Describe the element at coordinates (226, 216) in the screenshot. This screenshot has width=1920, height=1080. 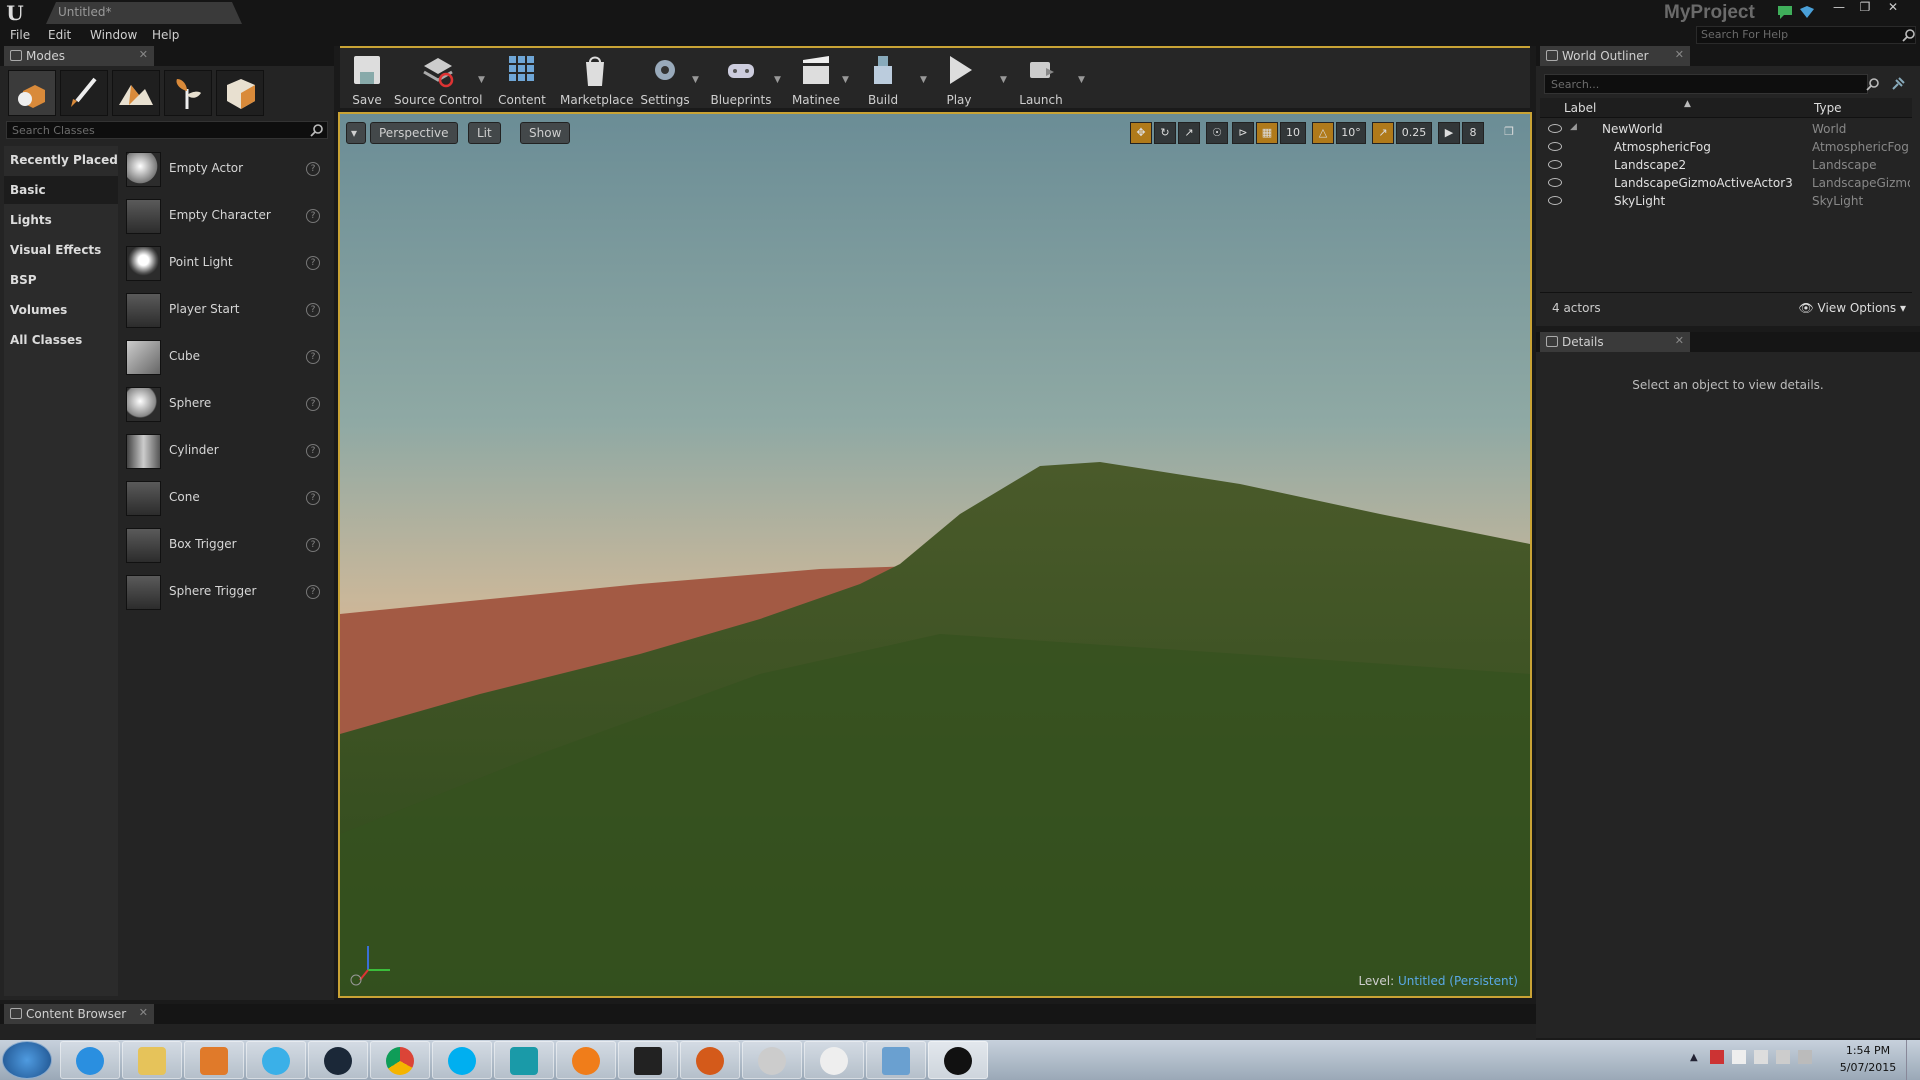
I see `place-item-empty-character: Empty Character?` at that location.